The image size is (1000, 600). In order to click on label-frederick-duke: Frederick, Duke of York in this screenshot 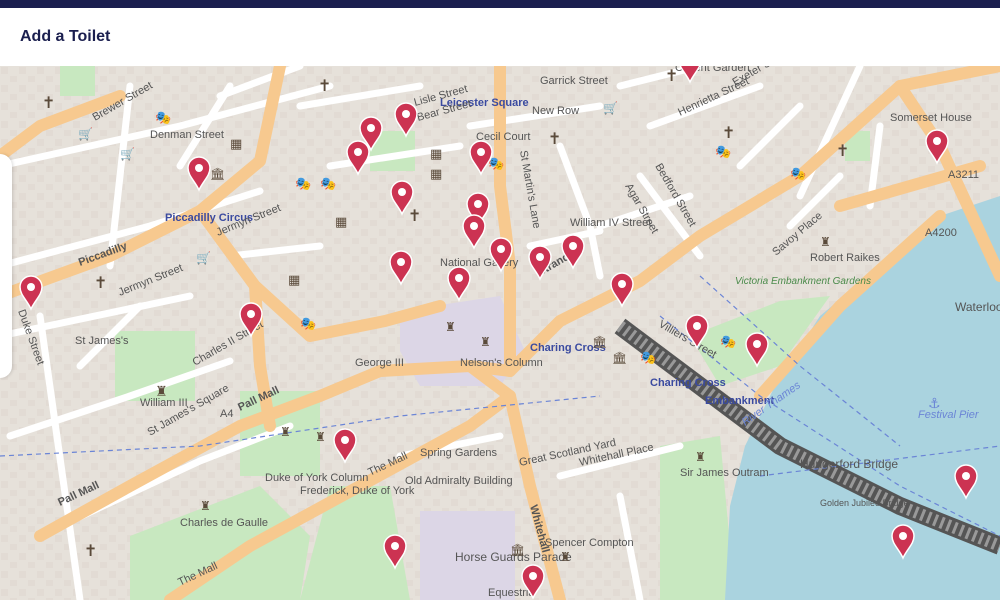, I will do `click(357, 491)`.